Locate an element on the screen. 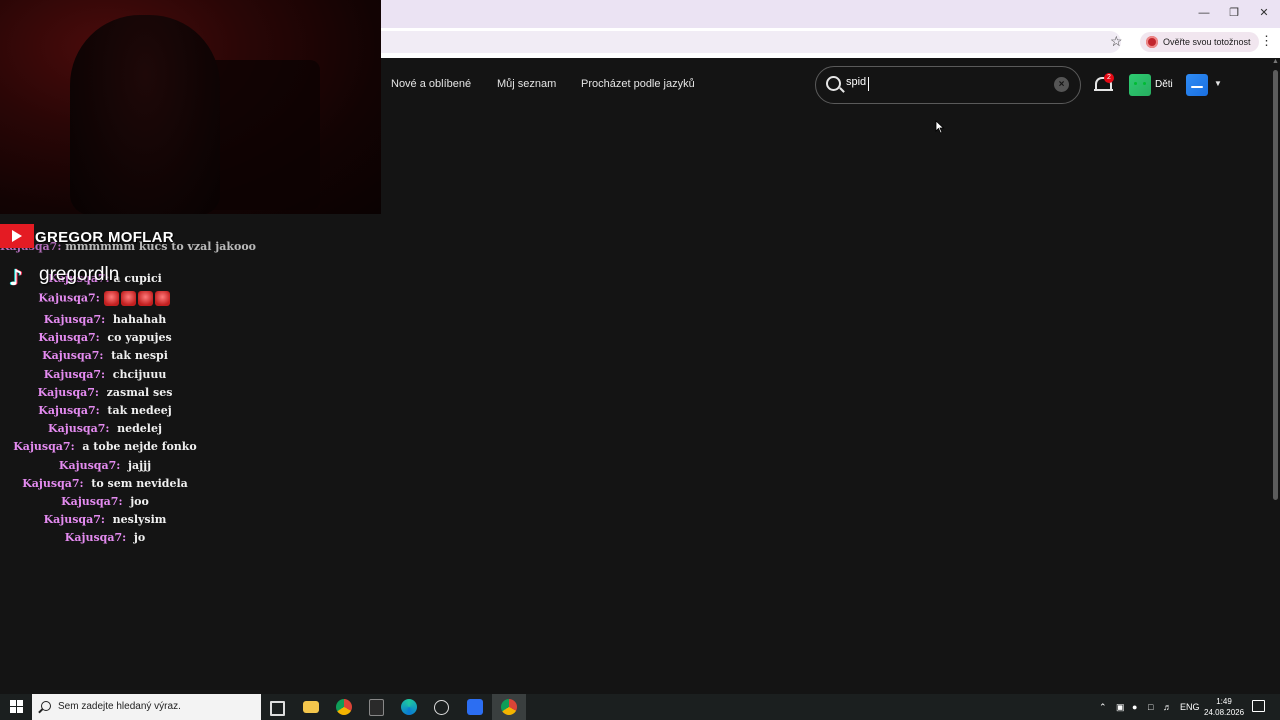 This screenshot has height=720, width=1280. edge-icon is located at coordinates (409, 707).